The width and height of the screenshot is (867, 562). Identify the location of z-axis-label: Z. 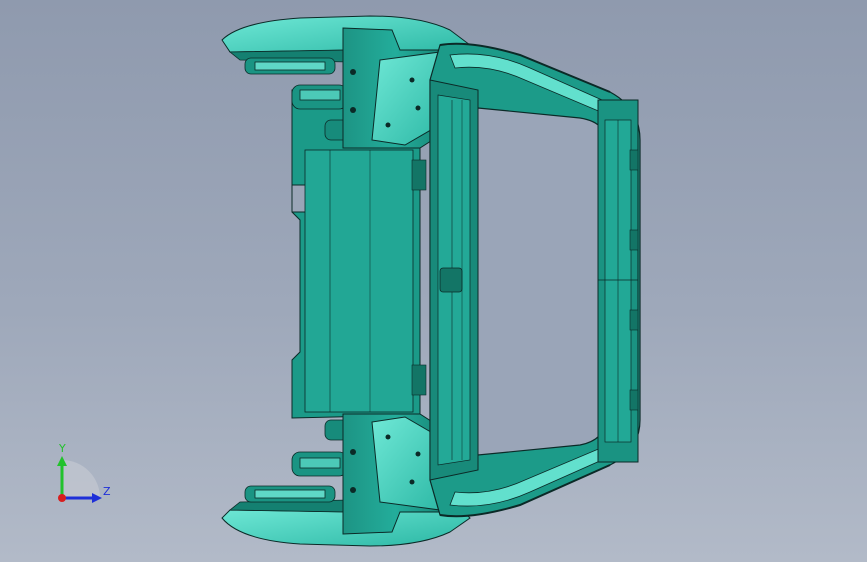
(107, 491).